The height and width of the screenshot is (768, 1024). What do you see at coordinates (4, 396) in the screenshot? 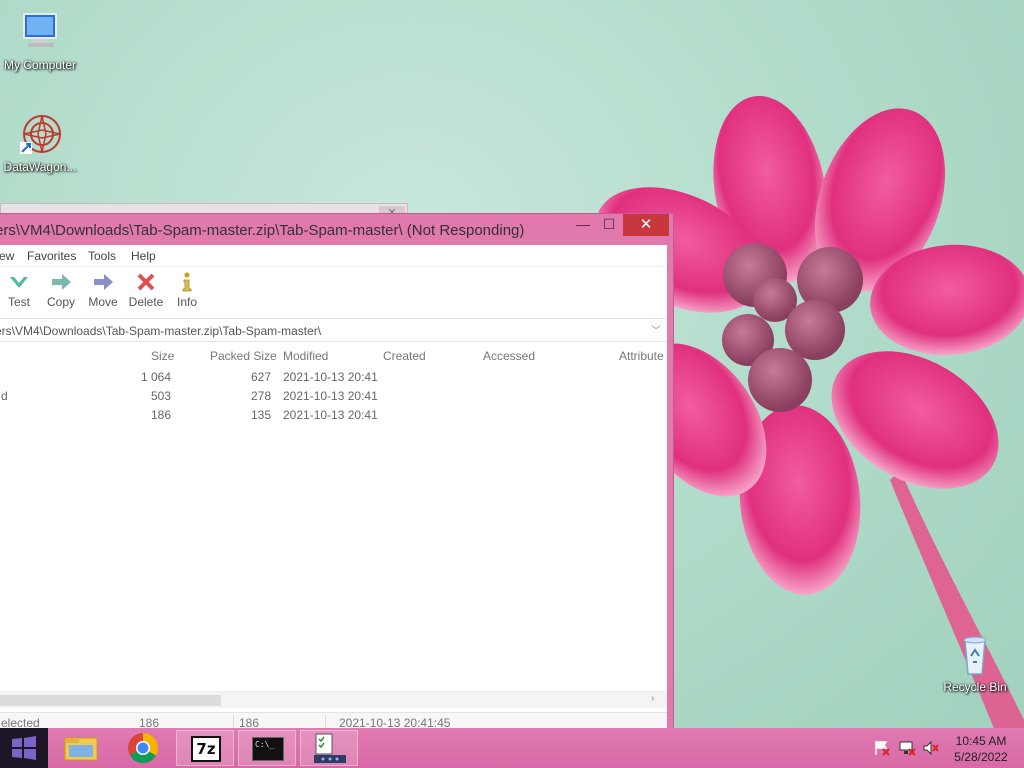
I see `cell-name: d` at bounding box center [4, 396].